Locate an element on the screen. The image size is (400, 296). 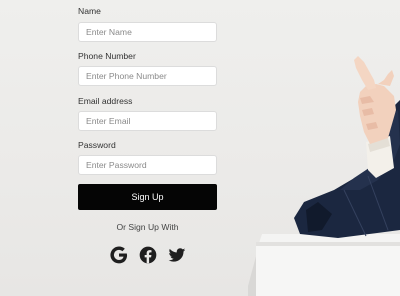
password-input is located at coordinates (147, 165).